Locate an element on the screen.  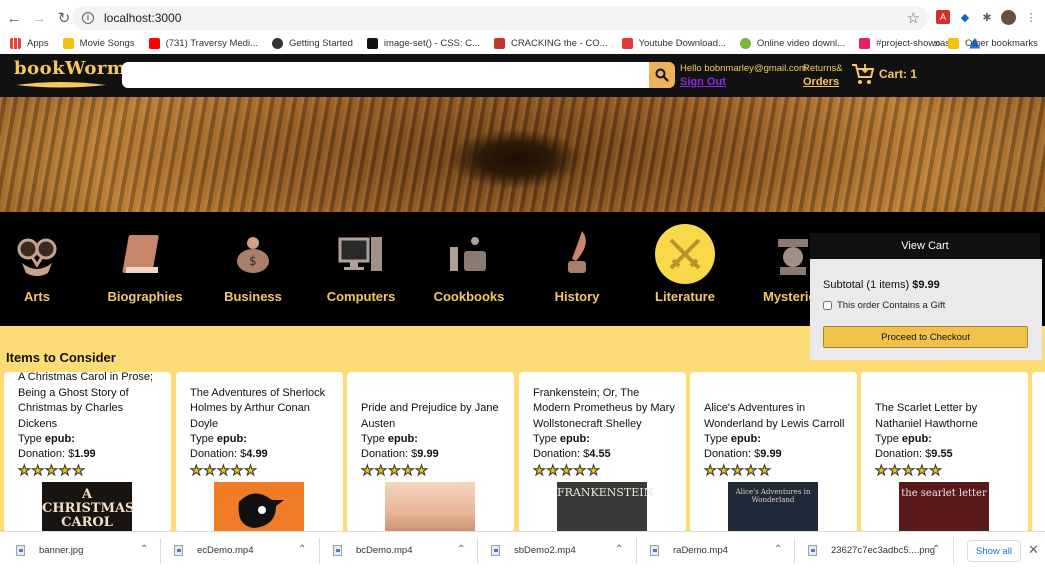
book-donation: Donation: $9.55 is located at coordinates (914, 454).